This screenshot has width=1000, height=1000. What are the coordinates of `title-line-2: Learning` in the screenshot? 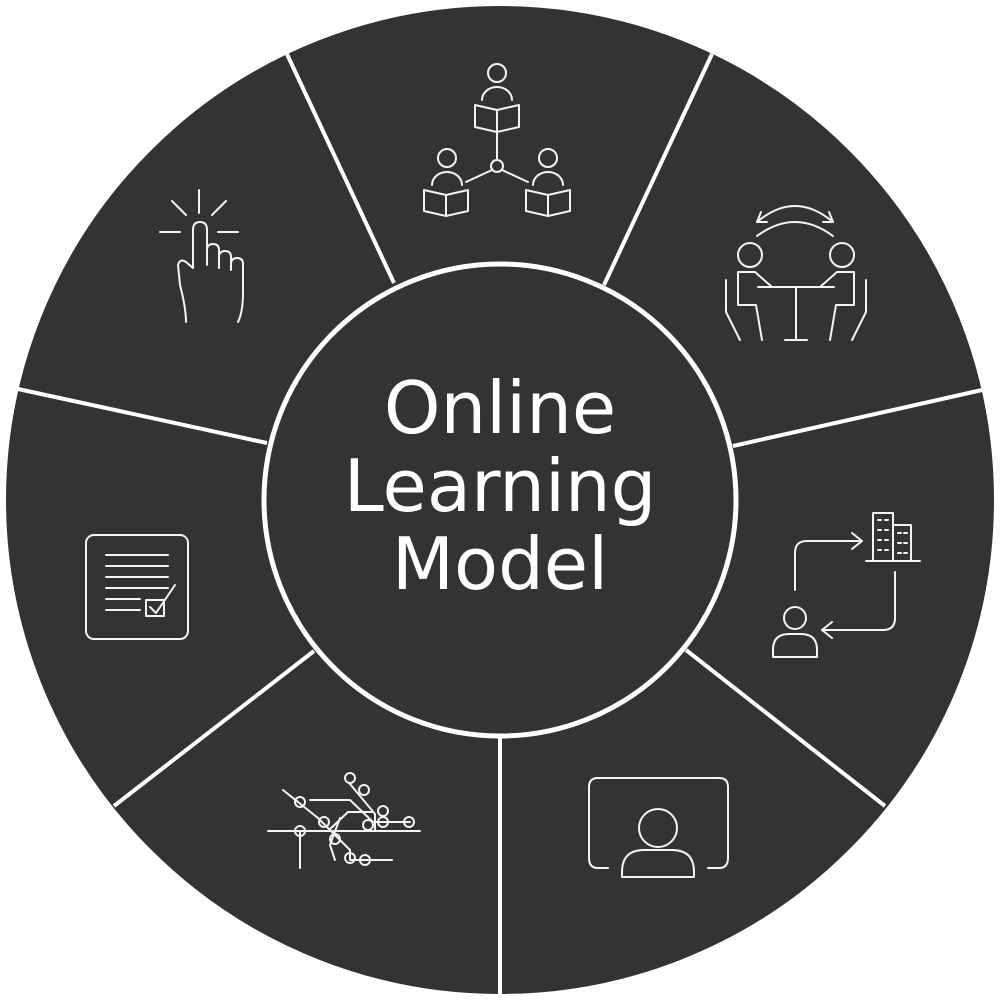 It's located at (500, 485).